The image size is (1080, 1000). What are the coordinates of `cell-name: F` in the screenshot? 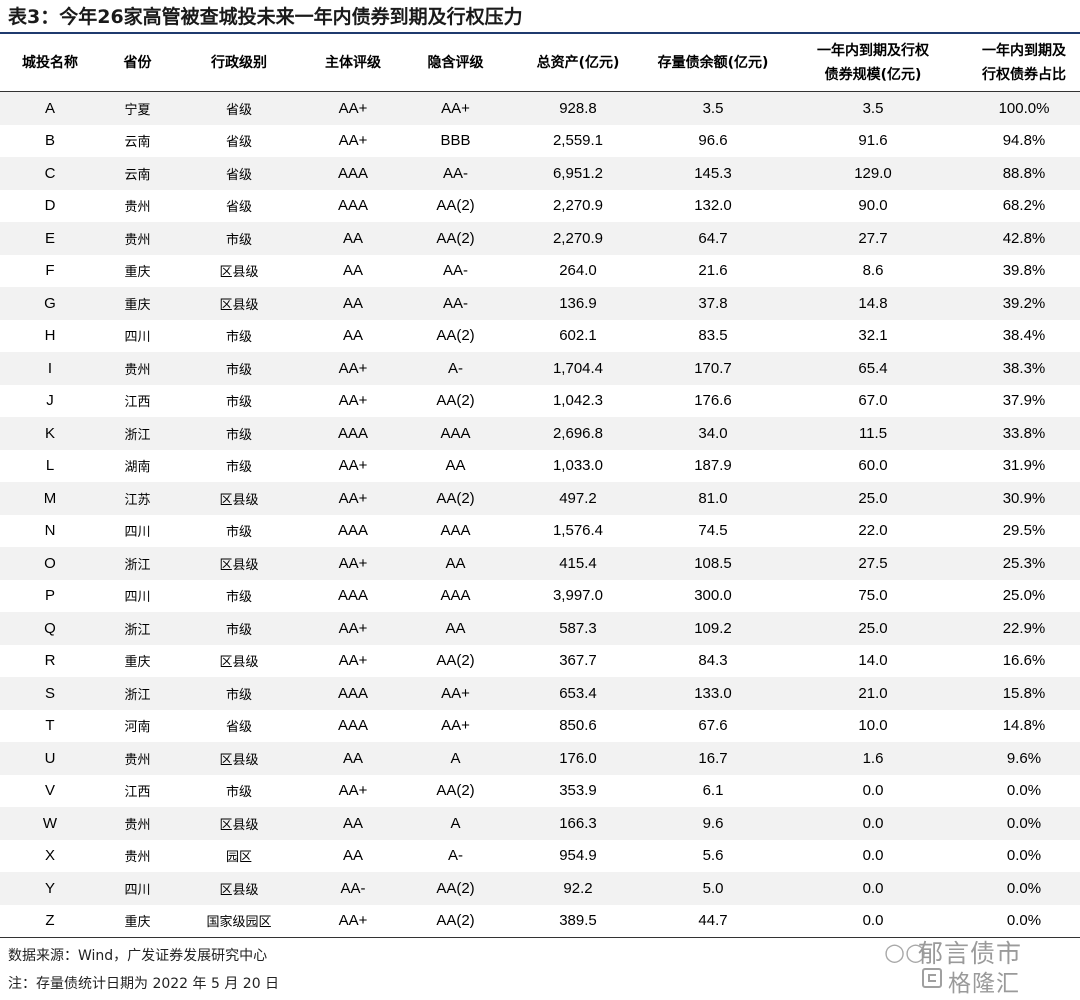 It's located at (50, 271).